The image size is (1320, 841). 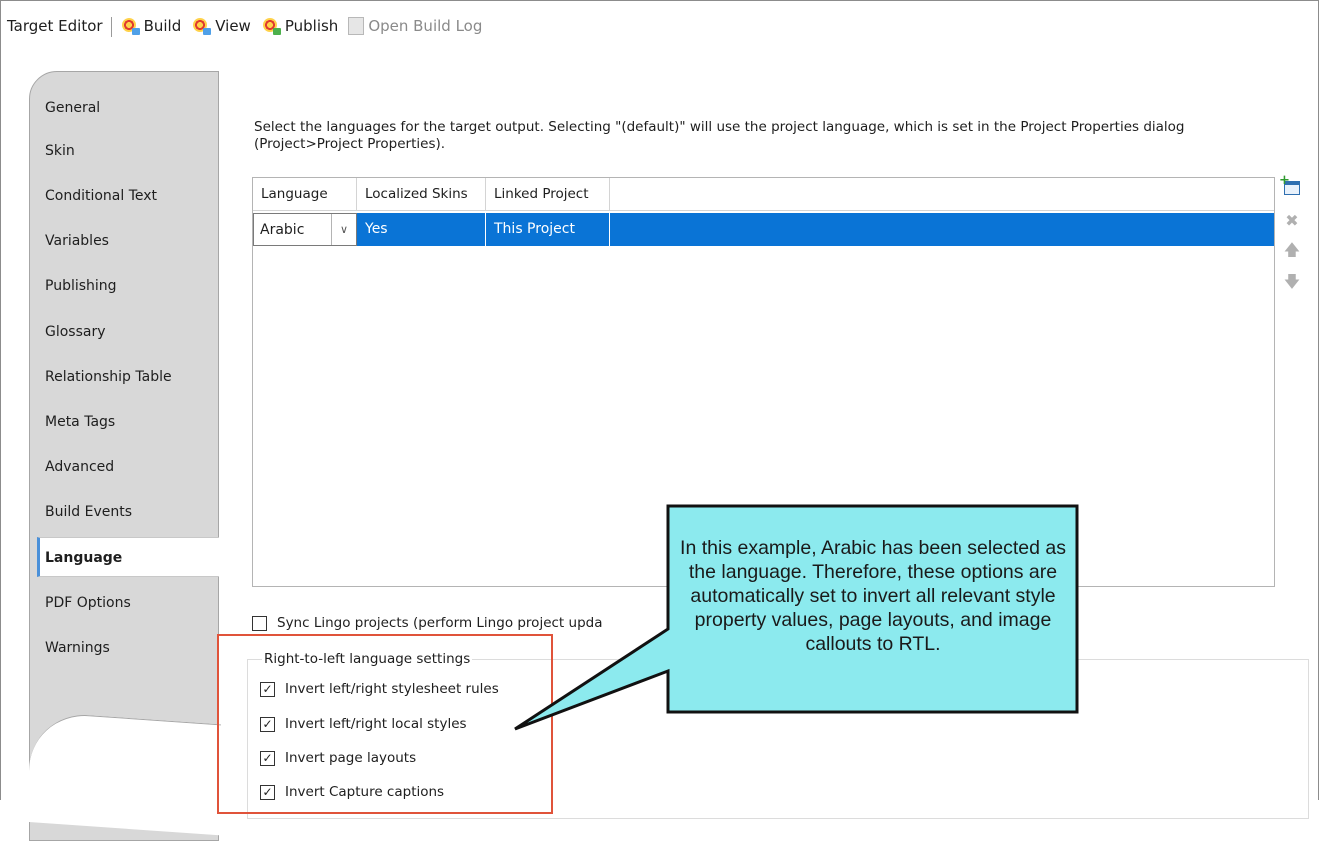 What do you see at coordinates (376, 724) in the screenshot?
I see `invert-local-styles-label: Invert left/right local styles` at bounding box center [376, 724].